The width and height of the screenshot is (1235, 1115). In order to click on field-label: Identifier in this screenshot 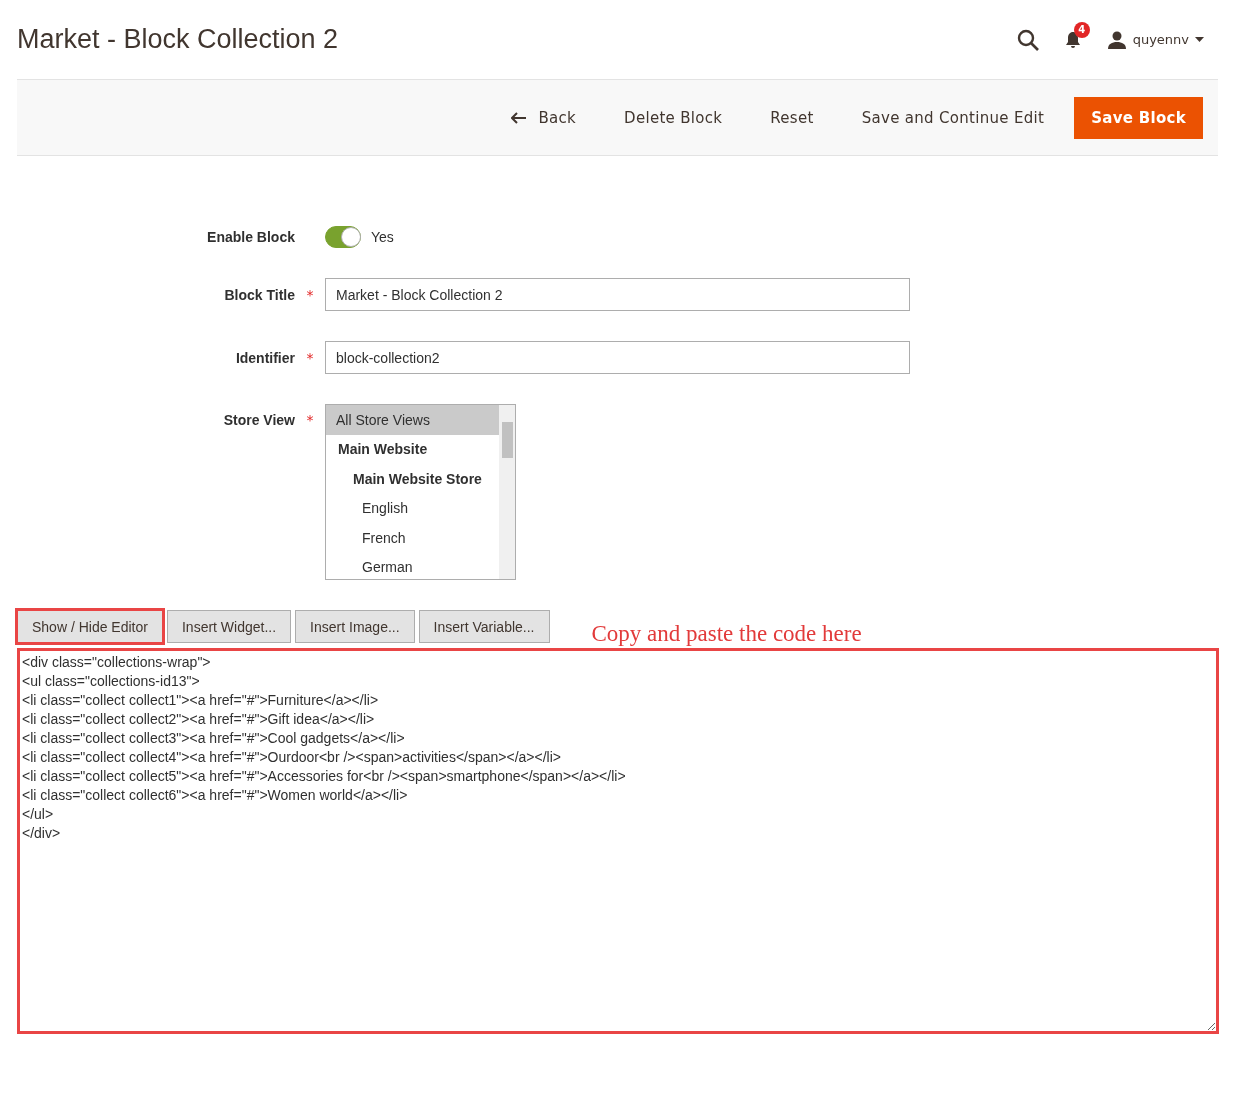, I will do `click(264, 357)`.